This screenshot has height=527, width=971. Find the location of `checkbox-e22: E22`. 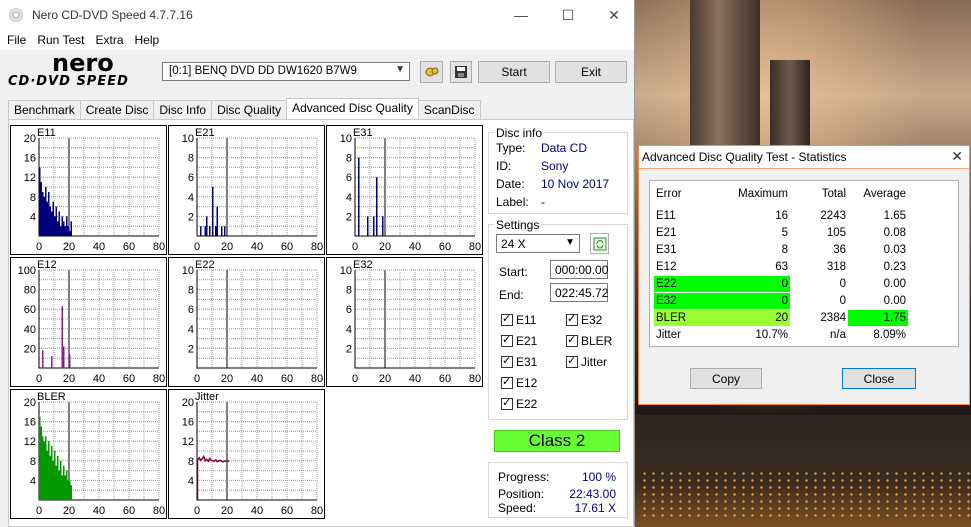

checkbox-e22: E22 is located at coordinates (519, 403).